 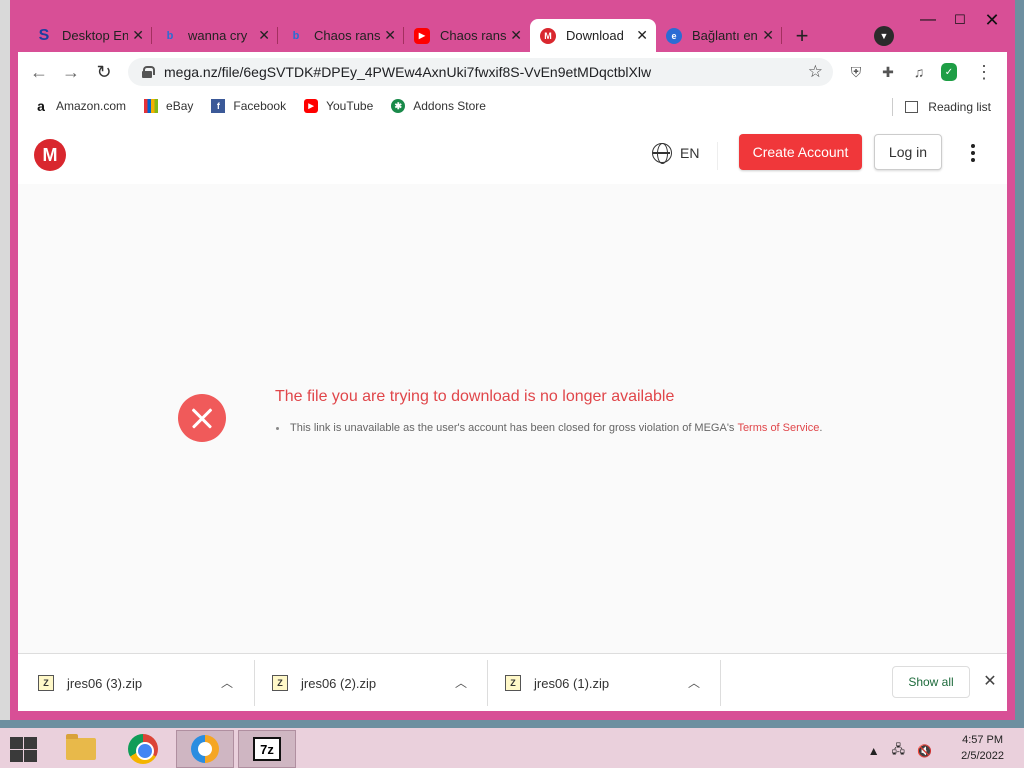 I want to click on download-item: Z jres06 (3).zip ︿, so click(x=134, y=683).